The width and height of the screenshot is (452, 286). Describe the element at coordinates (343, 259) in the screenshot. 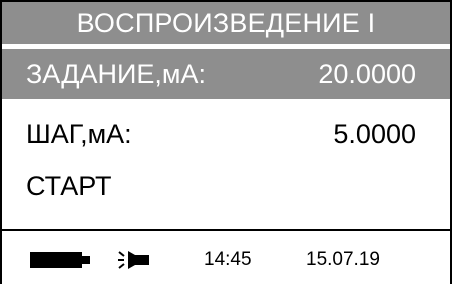

I see `clock-date: 15.07.19` at that location.